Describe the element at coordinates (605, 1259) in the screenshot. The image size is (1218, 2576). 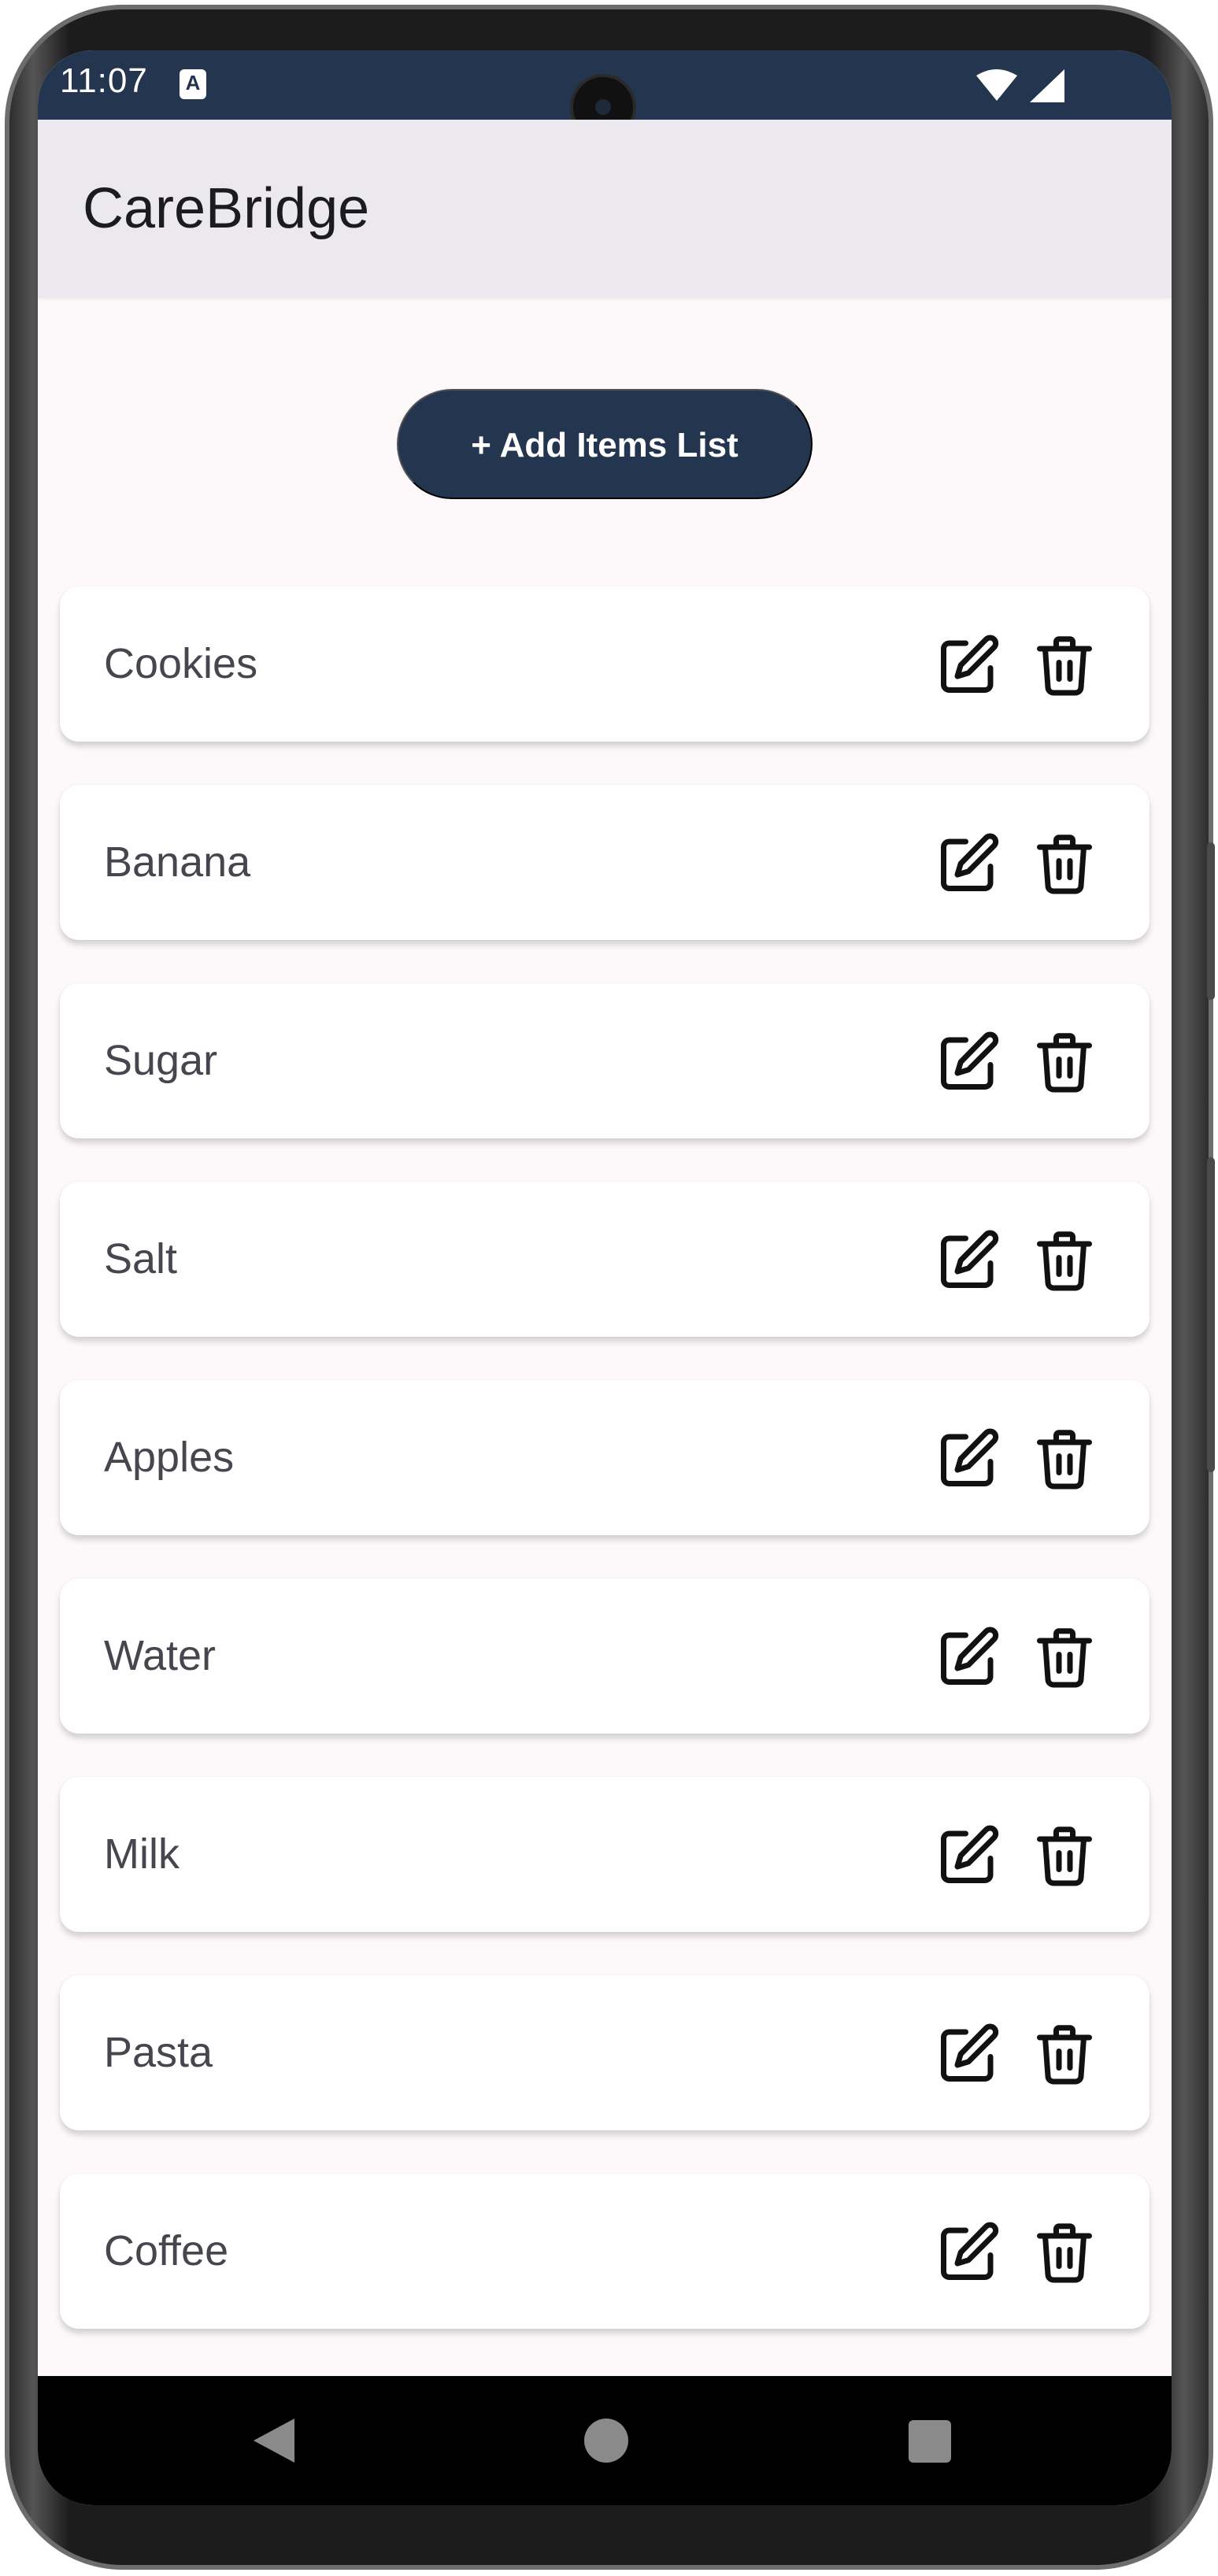
I see `list-item: Salt` at that location.